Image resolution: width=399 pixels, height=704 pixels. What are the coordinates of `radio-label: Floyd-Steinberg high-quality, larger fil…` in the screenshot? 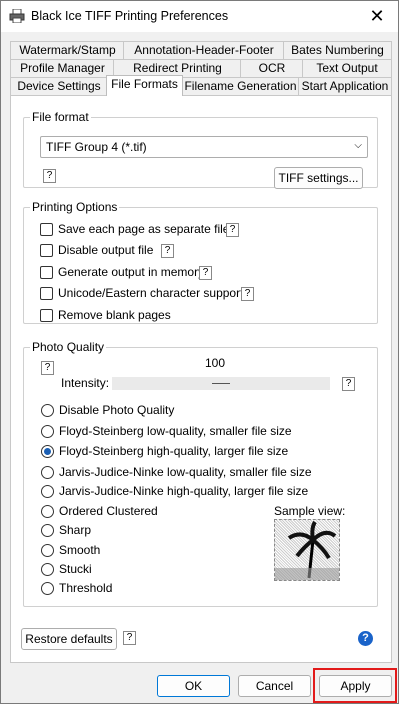 It's located at (174, 451).